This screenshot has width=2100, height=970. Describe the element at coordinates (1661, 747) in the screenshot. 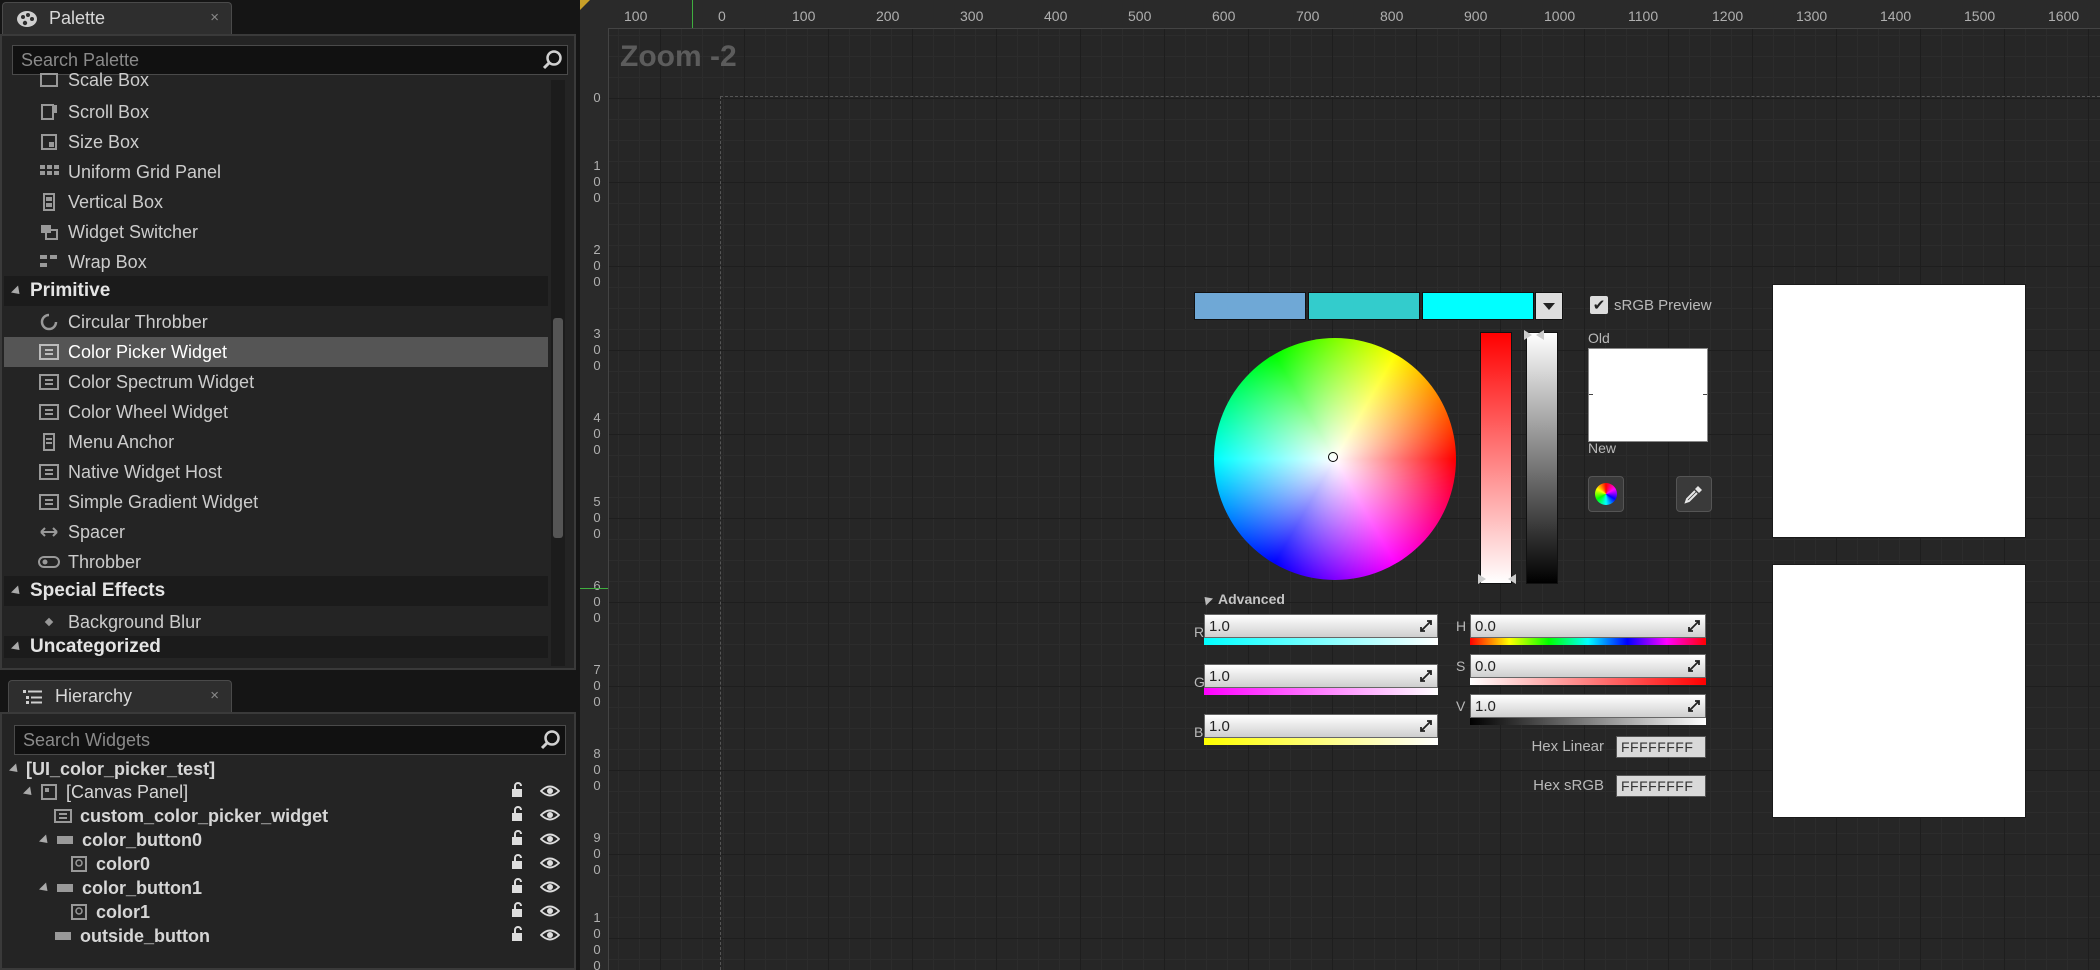

I see `hex-linear-input: FFFFFFFF` at that location.